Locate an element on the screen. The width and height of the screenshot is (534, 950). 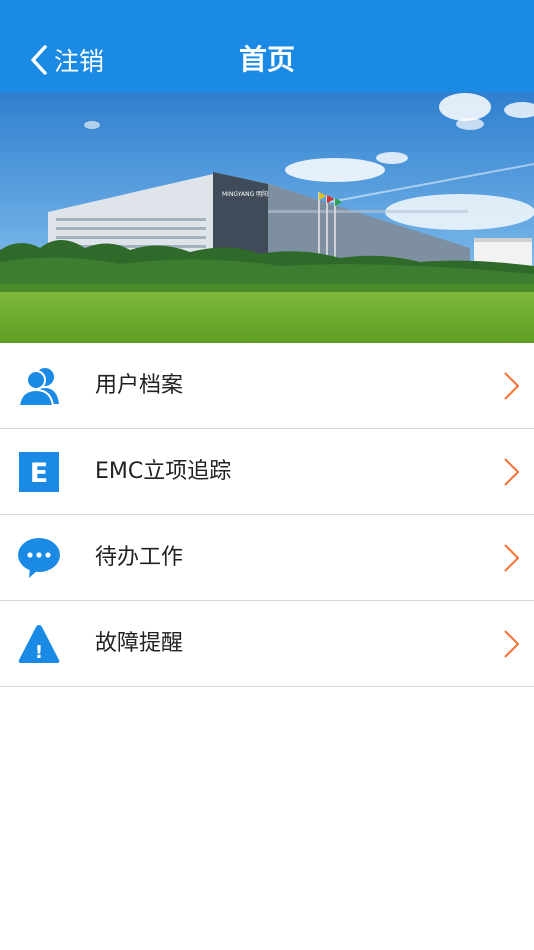
chat-bubble-icon is located at coordinates (39, 558).